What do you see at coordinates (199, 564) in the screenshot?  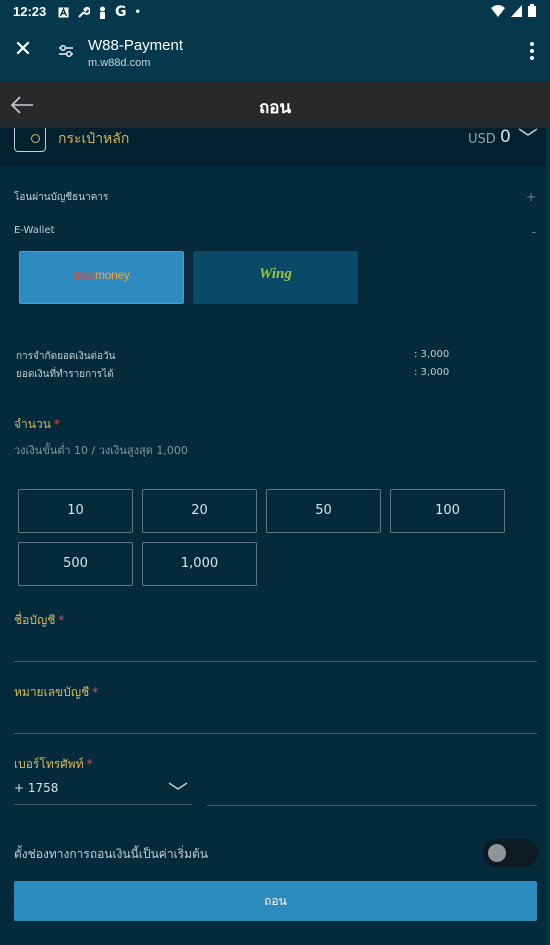 I see `amount-button-1000: 1,000` at bounding box center [199, 564].